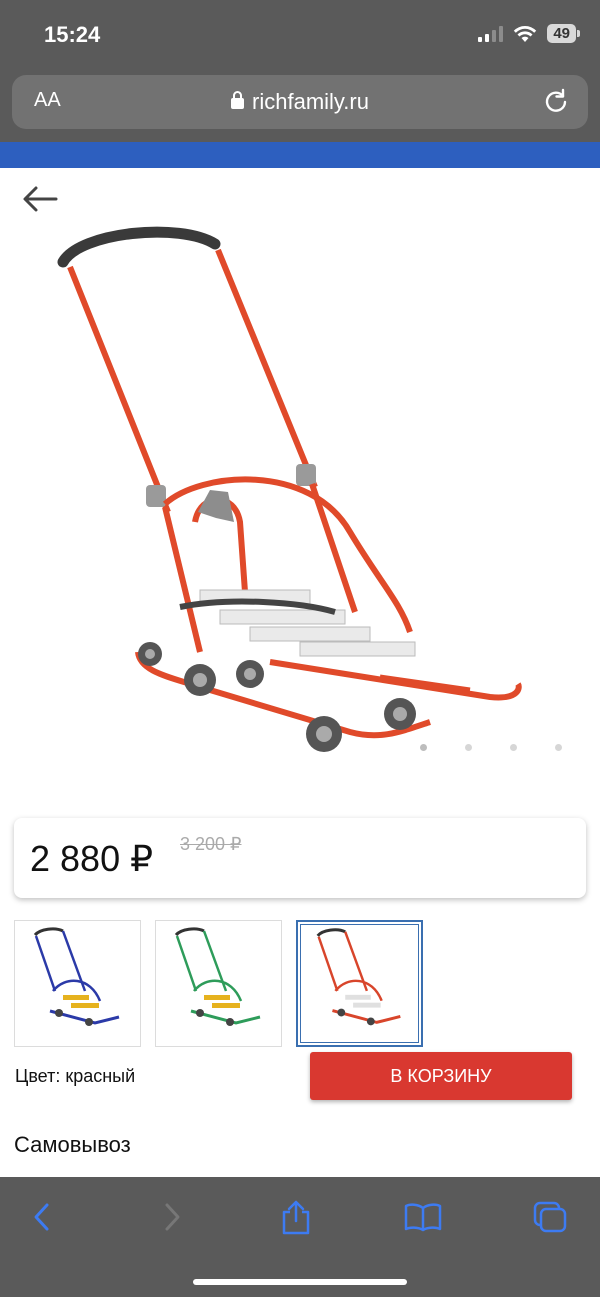 Image resolution: width=600 pixels, height=1297 pixels. I want to click on variant-thumb-green, so click(218, 983).